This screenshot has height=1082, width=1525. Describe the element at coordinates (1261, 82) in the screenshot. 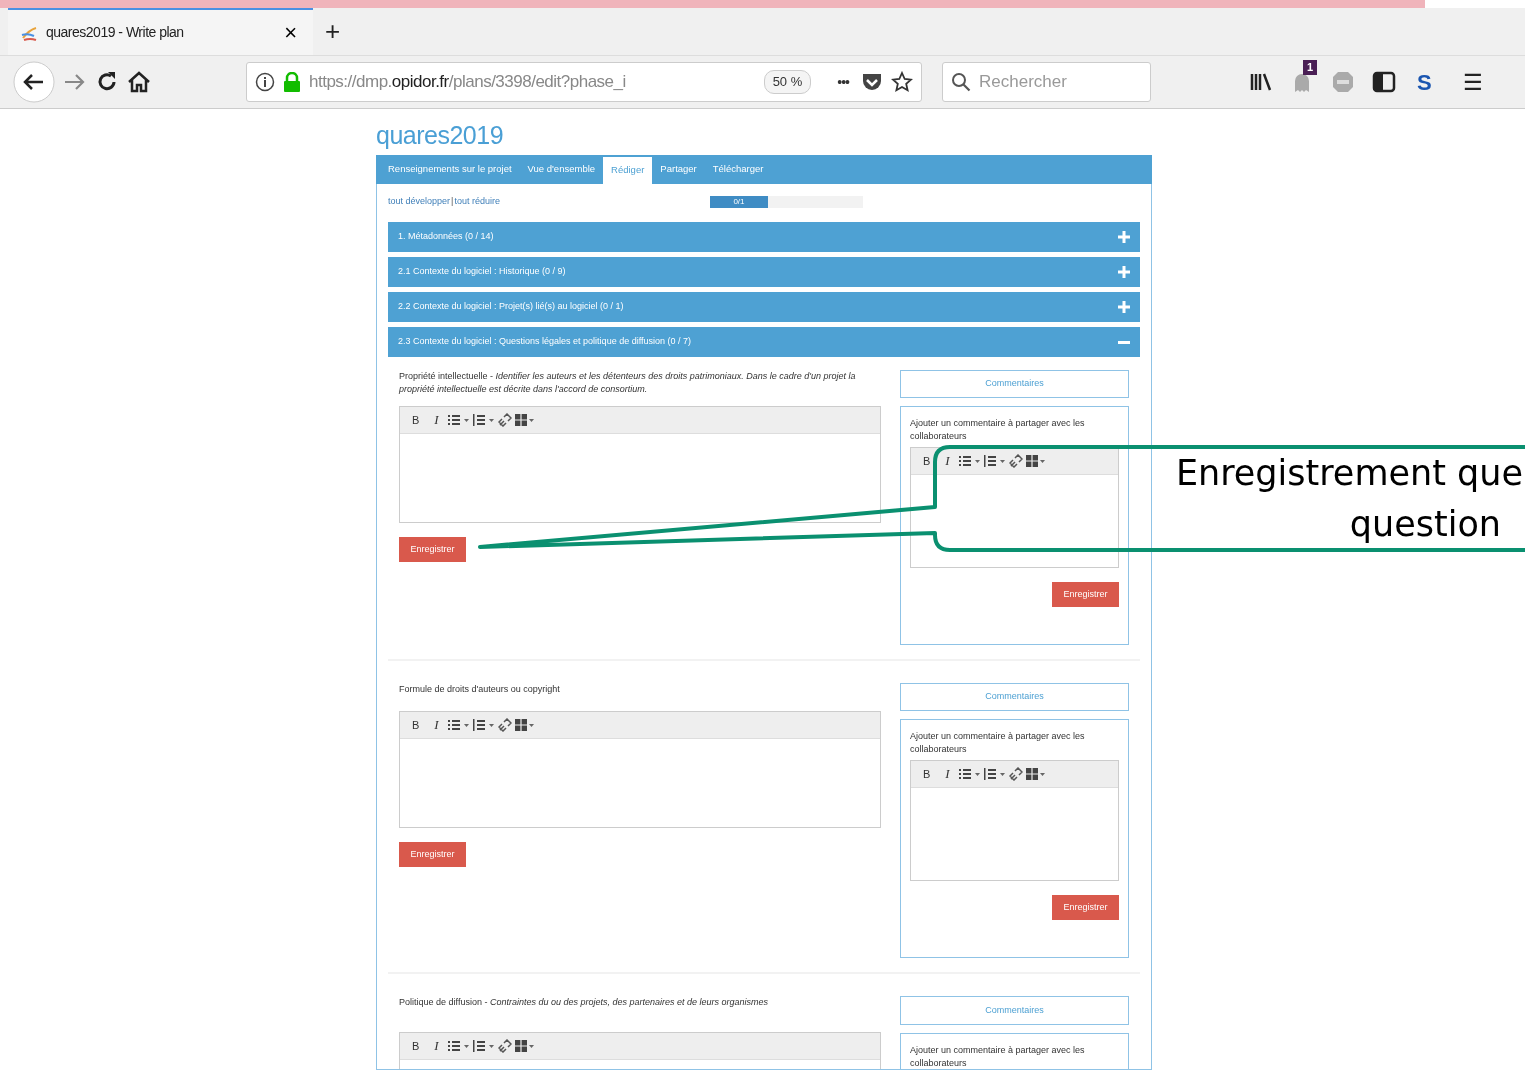

I see `library-icon` at that location.